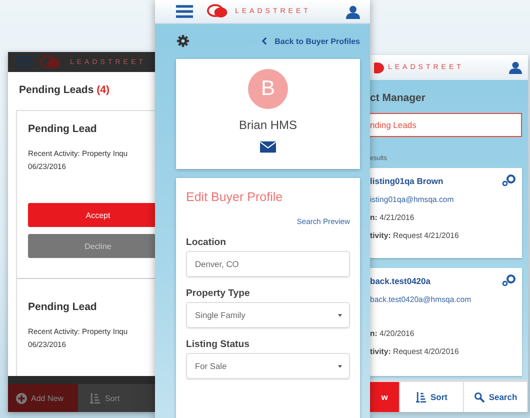 Image resolution: width=530 pixels, height=418 pixels. What do you see at coordinates (400, 281) in the screenshot?
I see `contact-name: back.test0420a` at bounding box center [400, 281].